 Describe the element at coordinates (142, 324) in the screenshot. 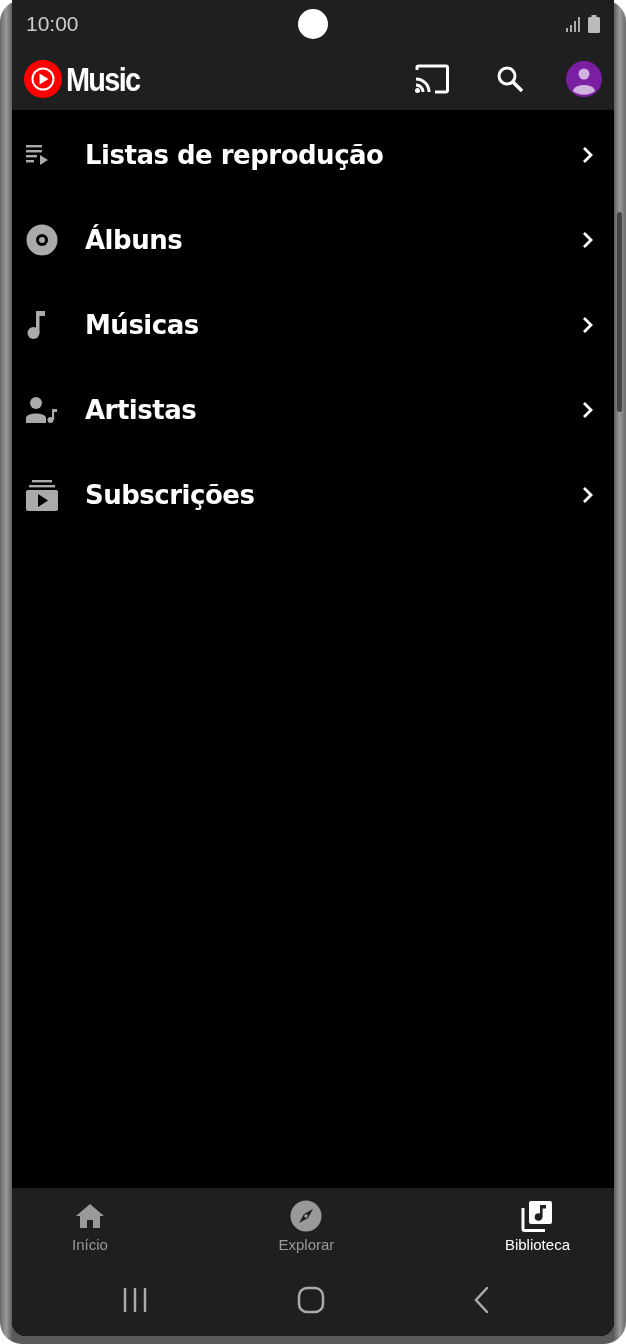

I see `item-label: Músicas` at that location.